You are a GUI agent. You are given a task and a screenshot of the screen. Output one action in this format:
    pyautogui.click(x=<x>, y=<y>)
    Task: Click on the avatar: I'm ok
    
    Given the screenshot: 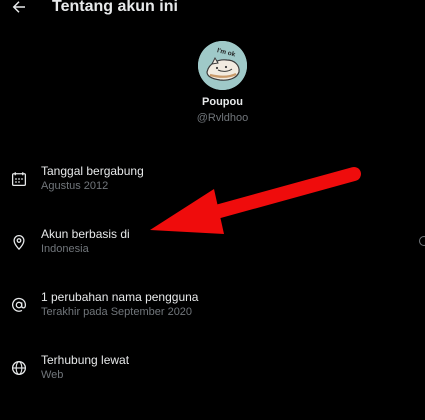 What is the action you would take?
    pyautogui.click(x=222, y=65)
    